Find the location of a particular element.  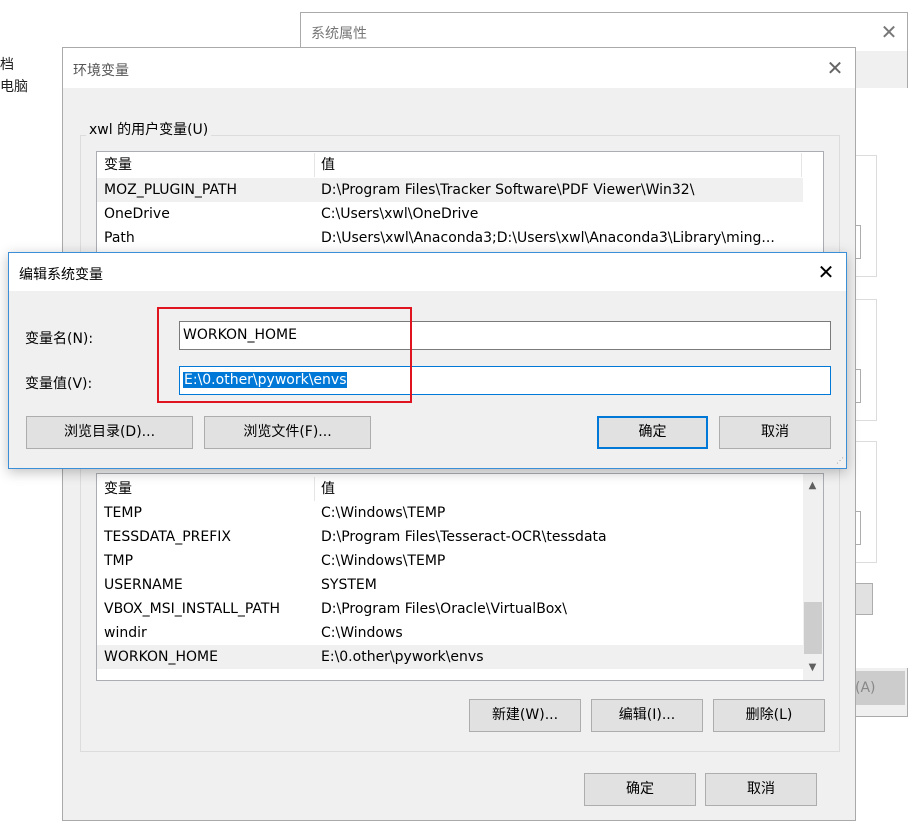

vertical-scrollbar: ▲ ▼ is located at coordinates (813, 577).